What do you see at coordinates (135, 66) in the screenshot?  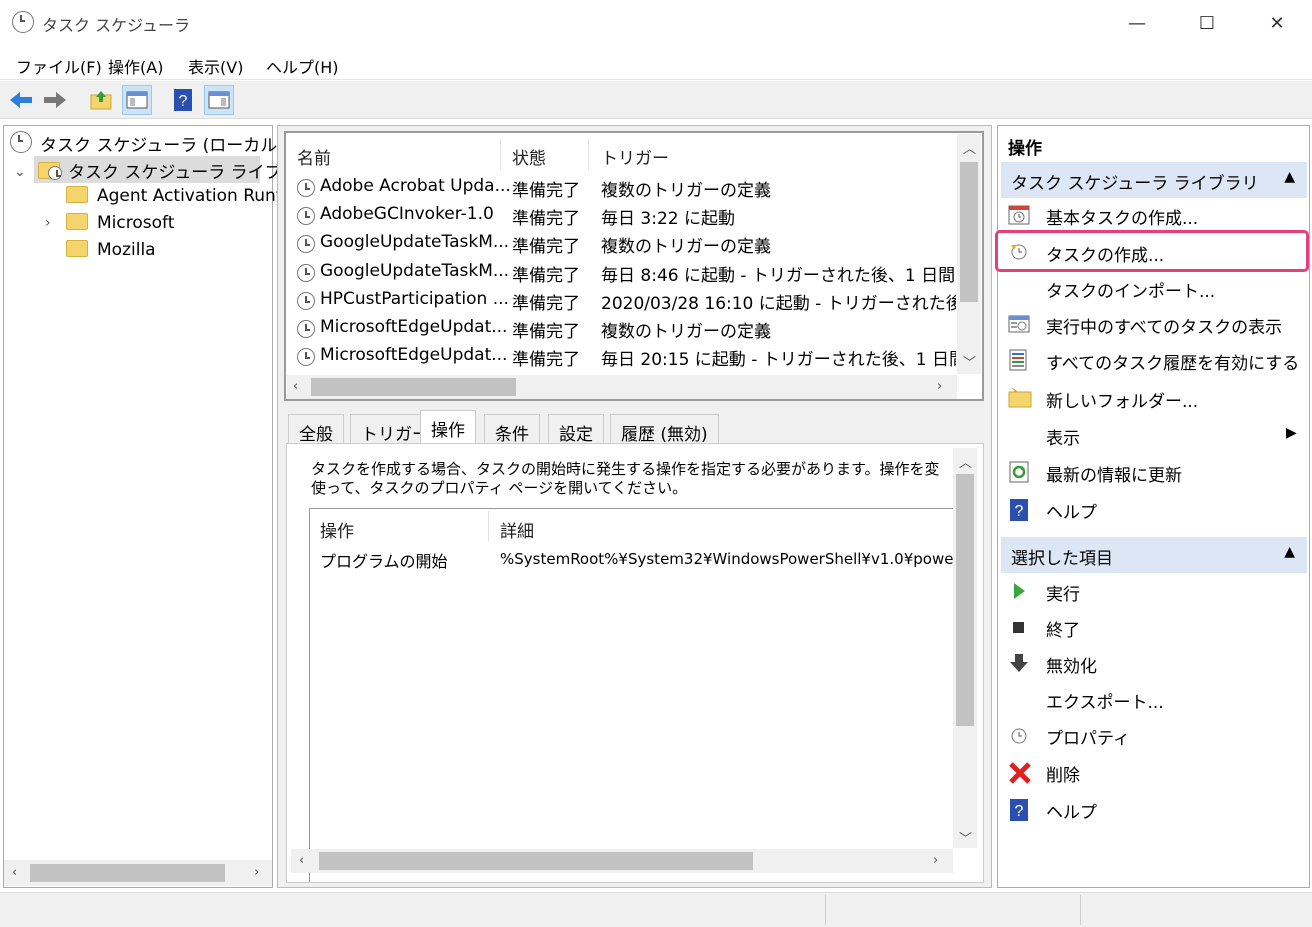 I see `menu-action: 操作(A)` at bounding box center [135, 66].